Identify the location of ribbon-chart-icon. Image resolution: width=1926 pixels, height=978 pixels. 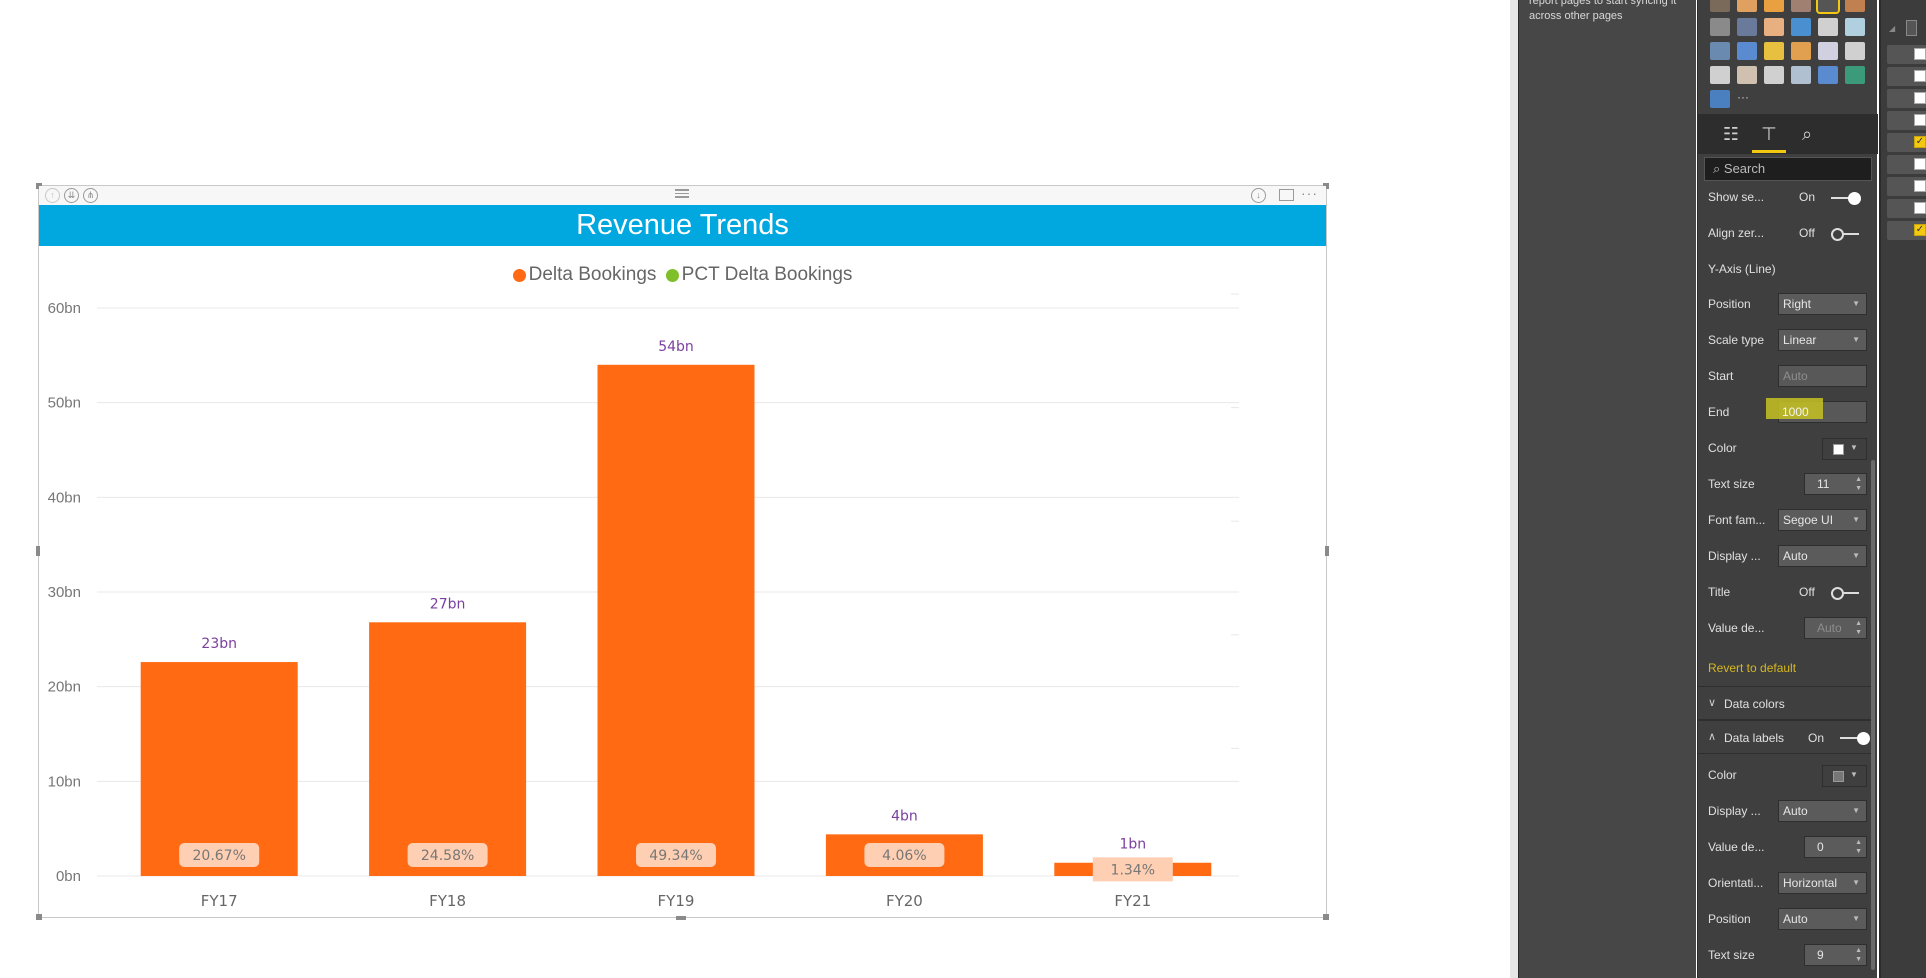
(1855, 6).